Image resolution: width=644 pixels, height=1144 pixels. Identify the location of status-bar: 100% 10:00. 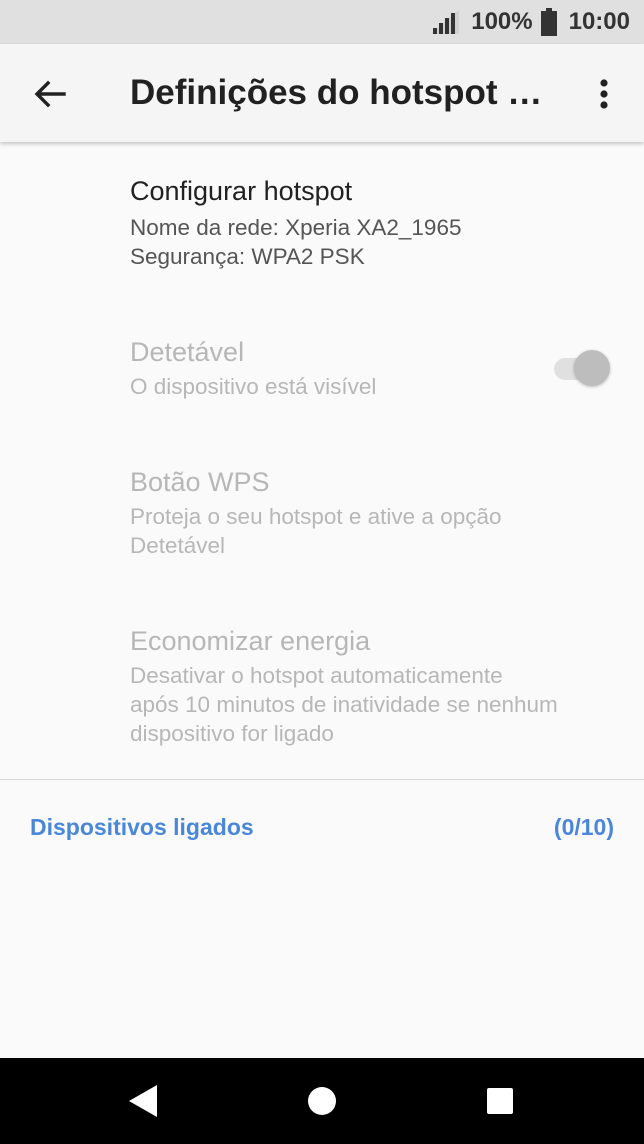
(322, 22).